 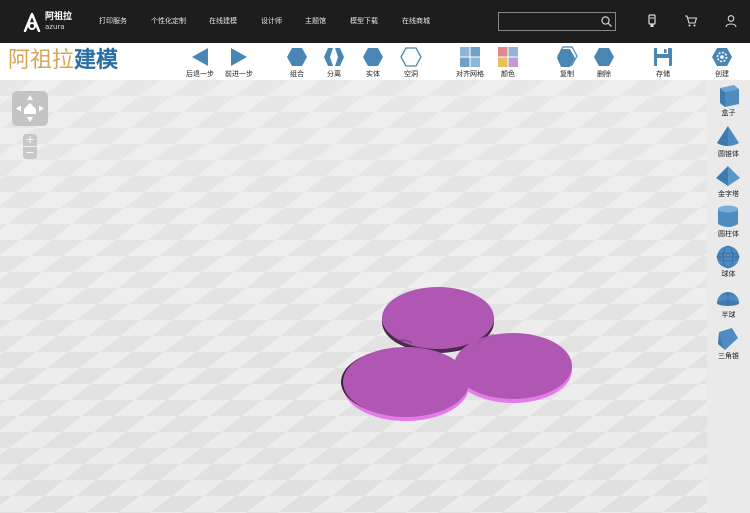 I want to click on brand-name-cn: 阿祖拉, so click(x=59, y=17).